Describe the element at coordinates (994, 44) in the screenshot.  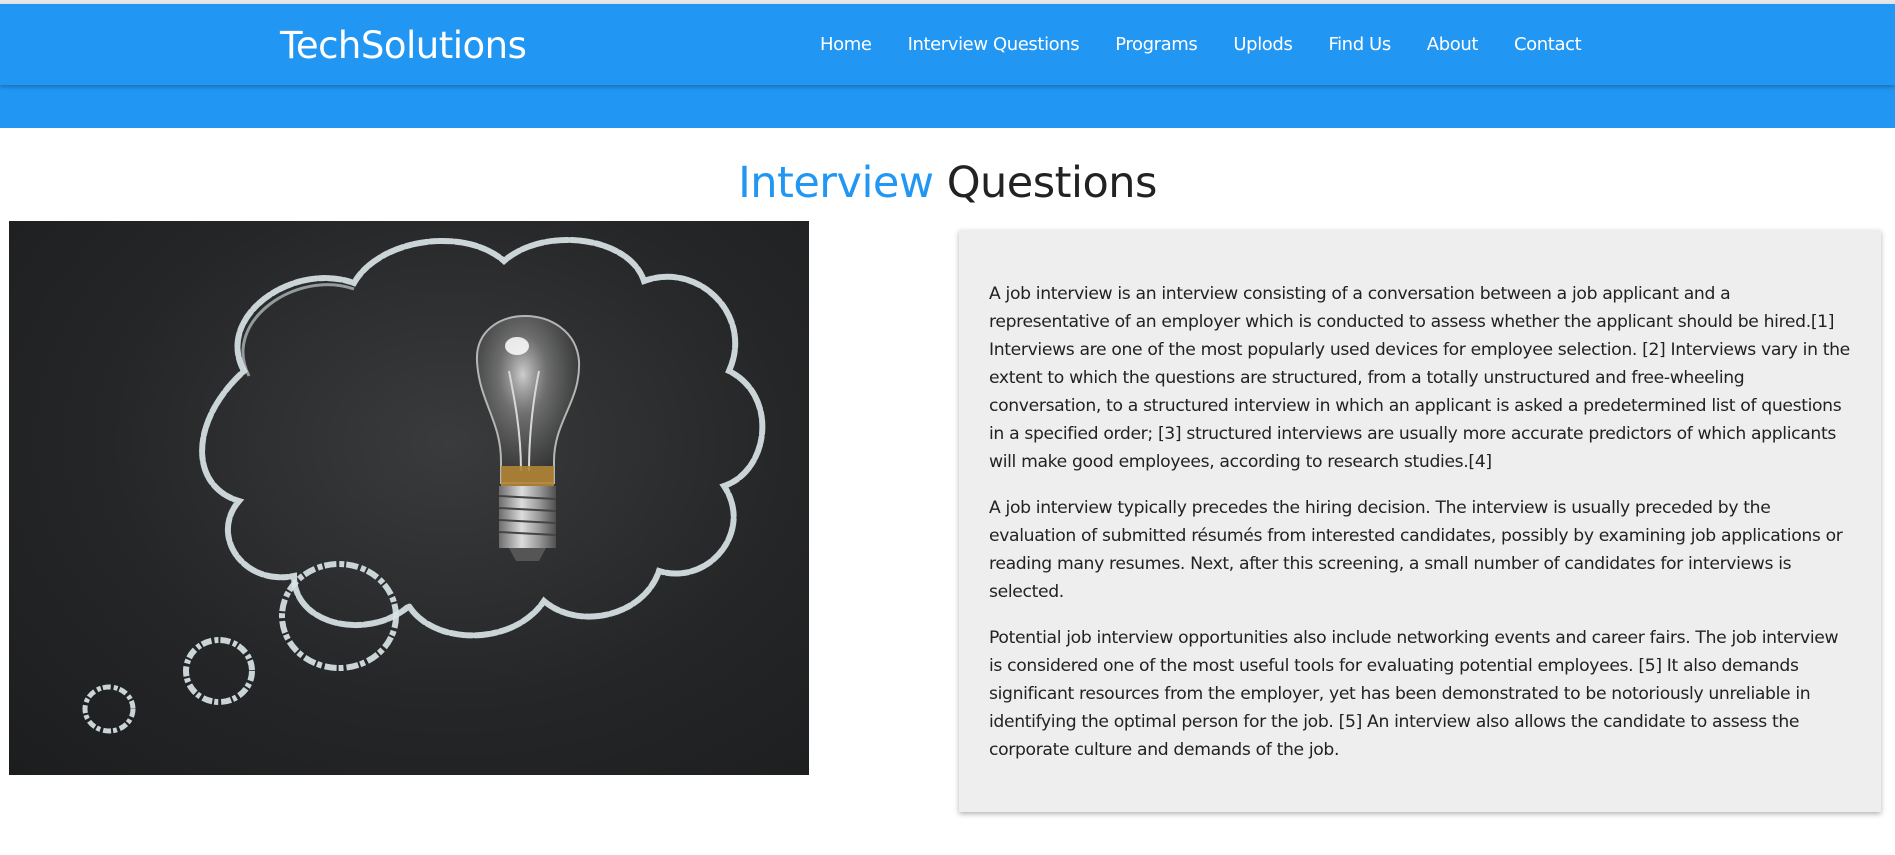
I see `nav-interview-questions: Interview Questions` at that location.